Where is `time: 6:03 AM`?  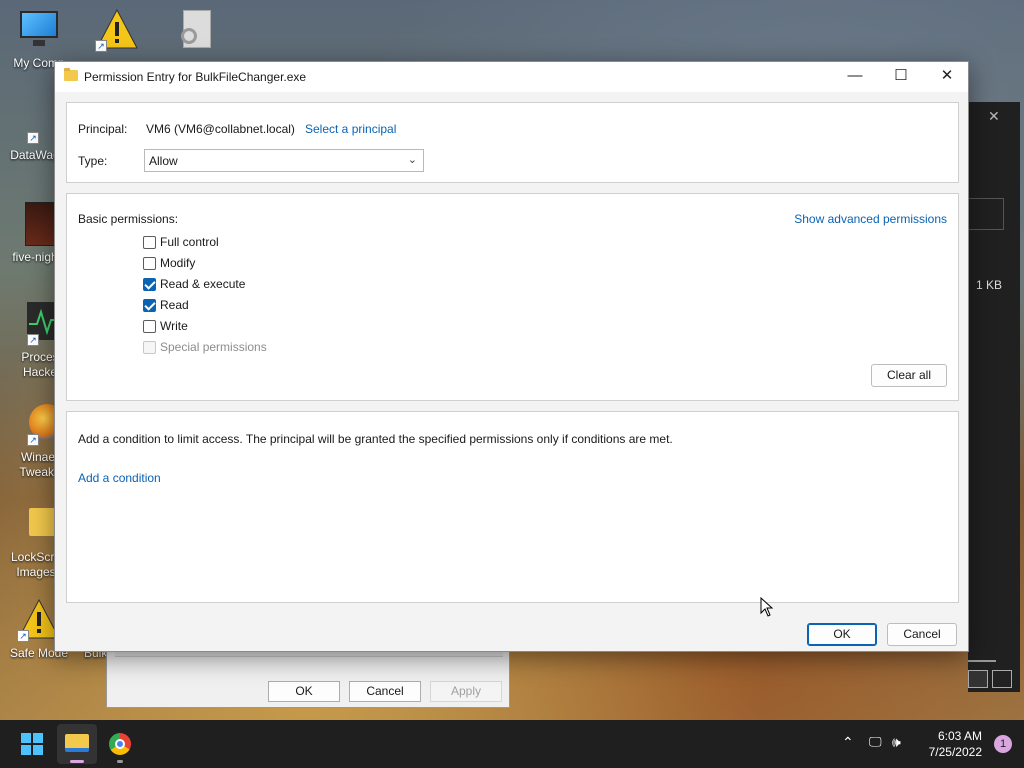
time: 6:03 AM is located at coordinates (959, 736).